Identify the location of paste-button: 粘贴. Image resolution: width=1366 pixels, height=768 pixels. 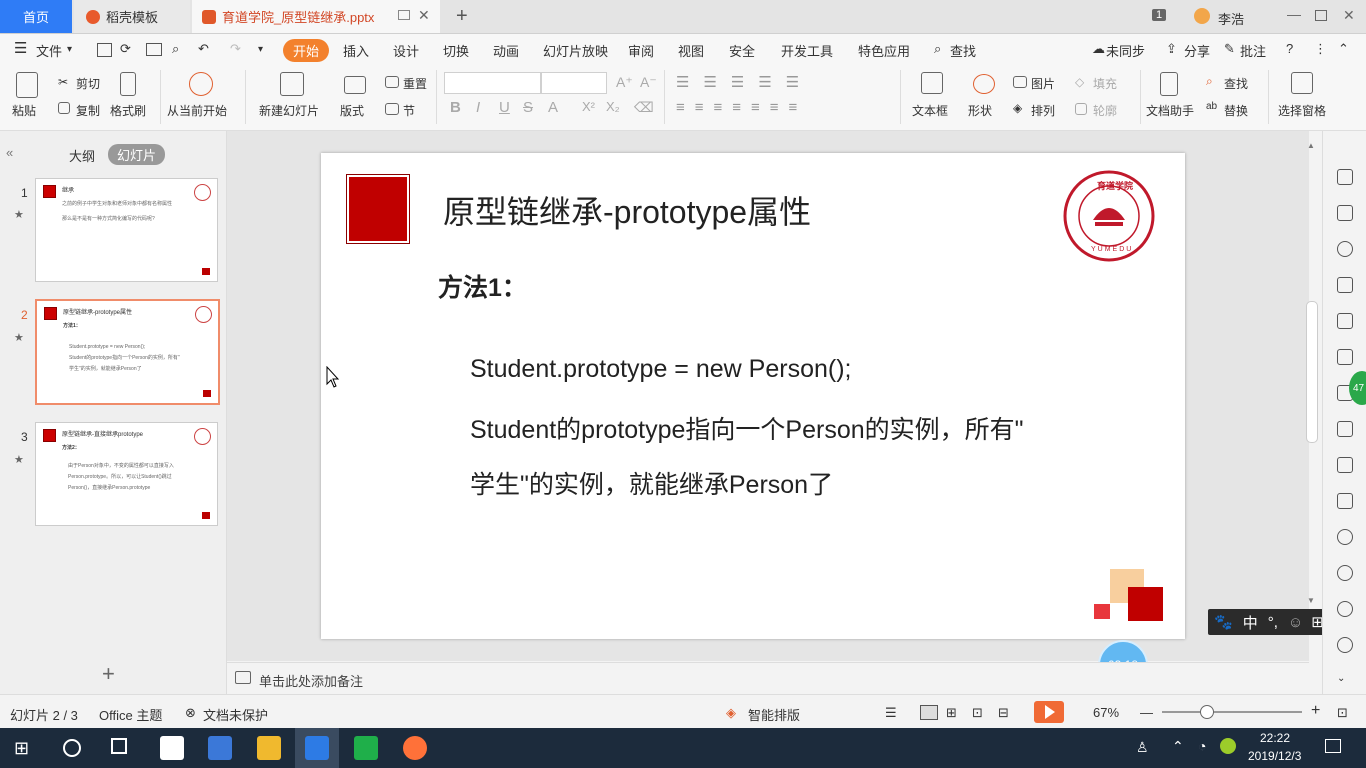
(24, 110).